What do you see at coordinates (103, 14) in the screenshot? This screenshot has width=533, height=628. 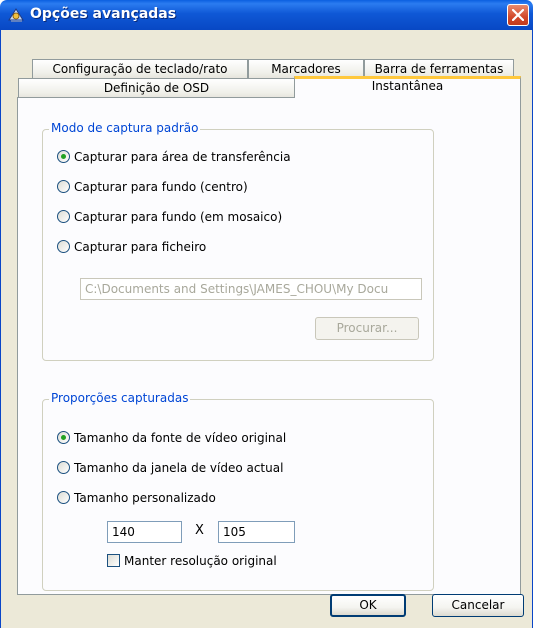 I see `window-title: Opções avançadas` at bounding box center [103, 14].